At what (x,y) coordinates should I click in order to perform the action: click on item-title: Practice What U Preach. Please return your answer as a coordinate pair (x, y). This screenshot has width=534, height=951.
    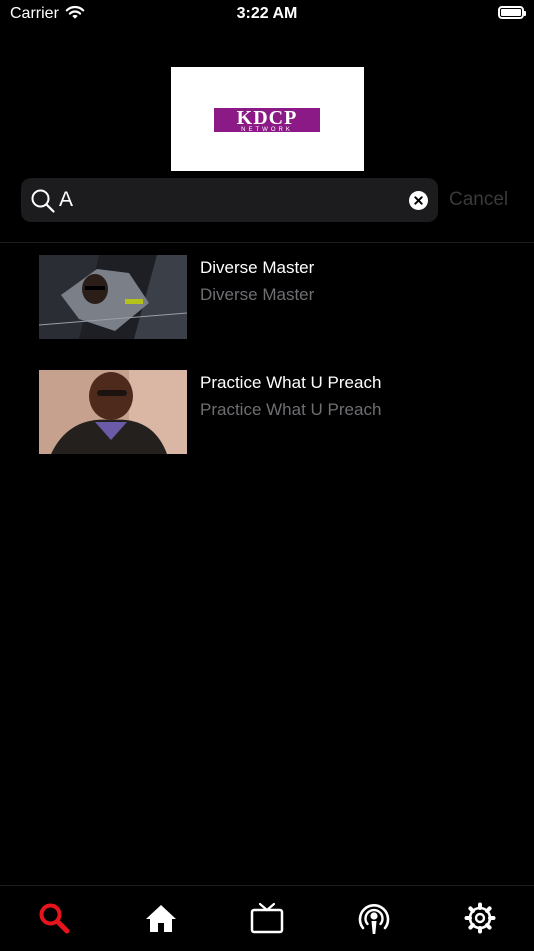
    Looking at the image, I should click on (291, 382).